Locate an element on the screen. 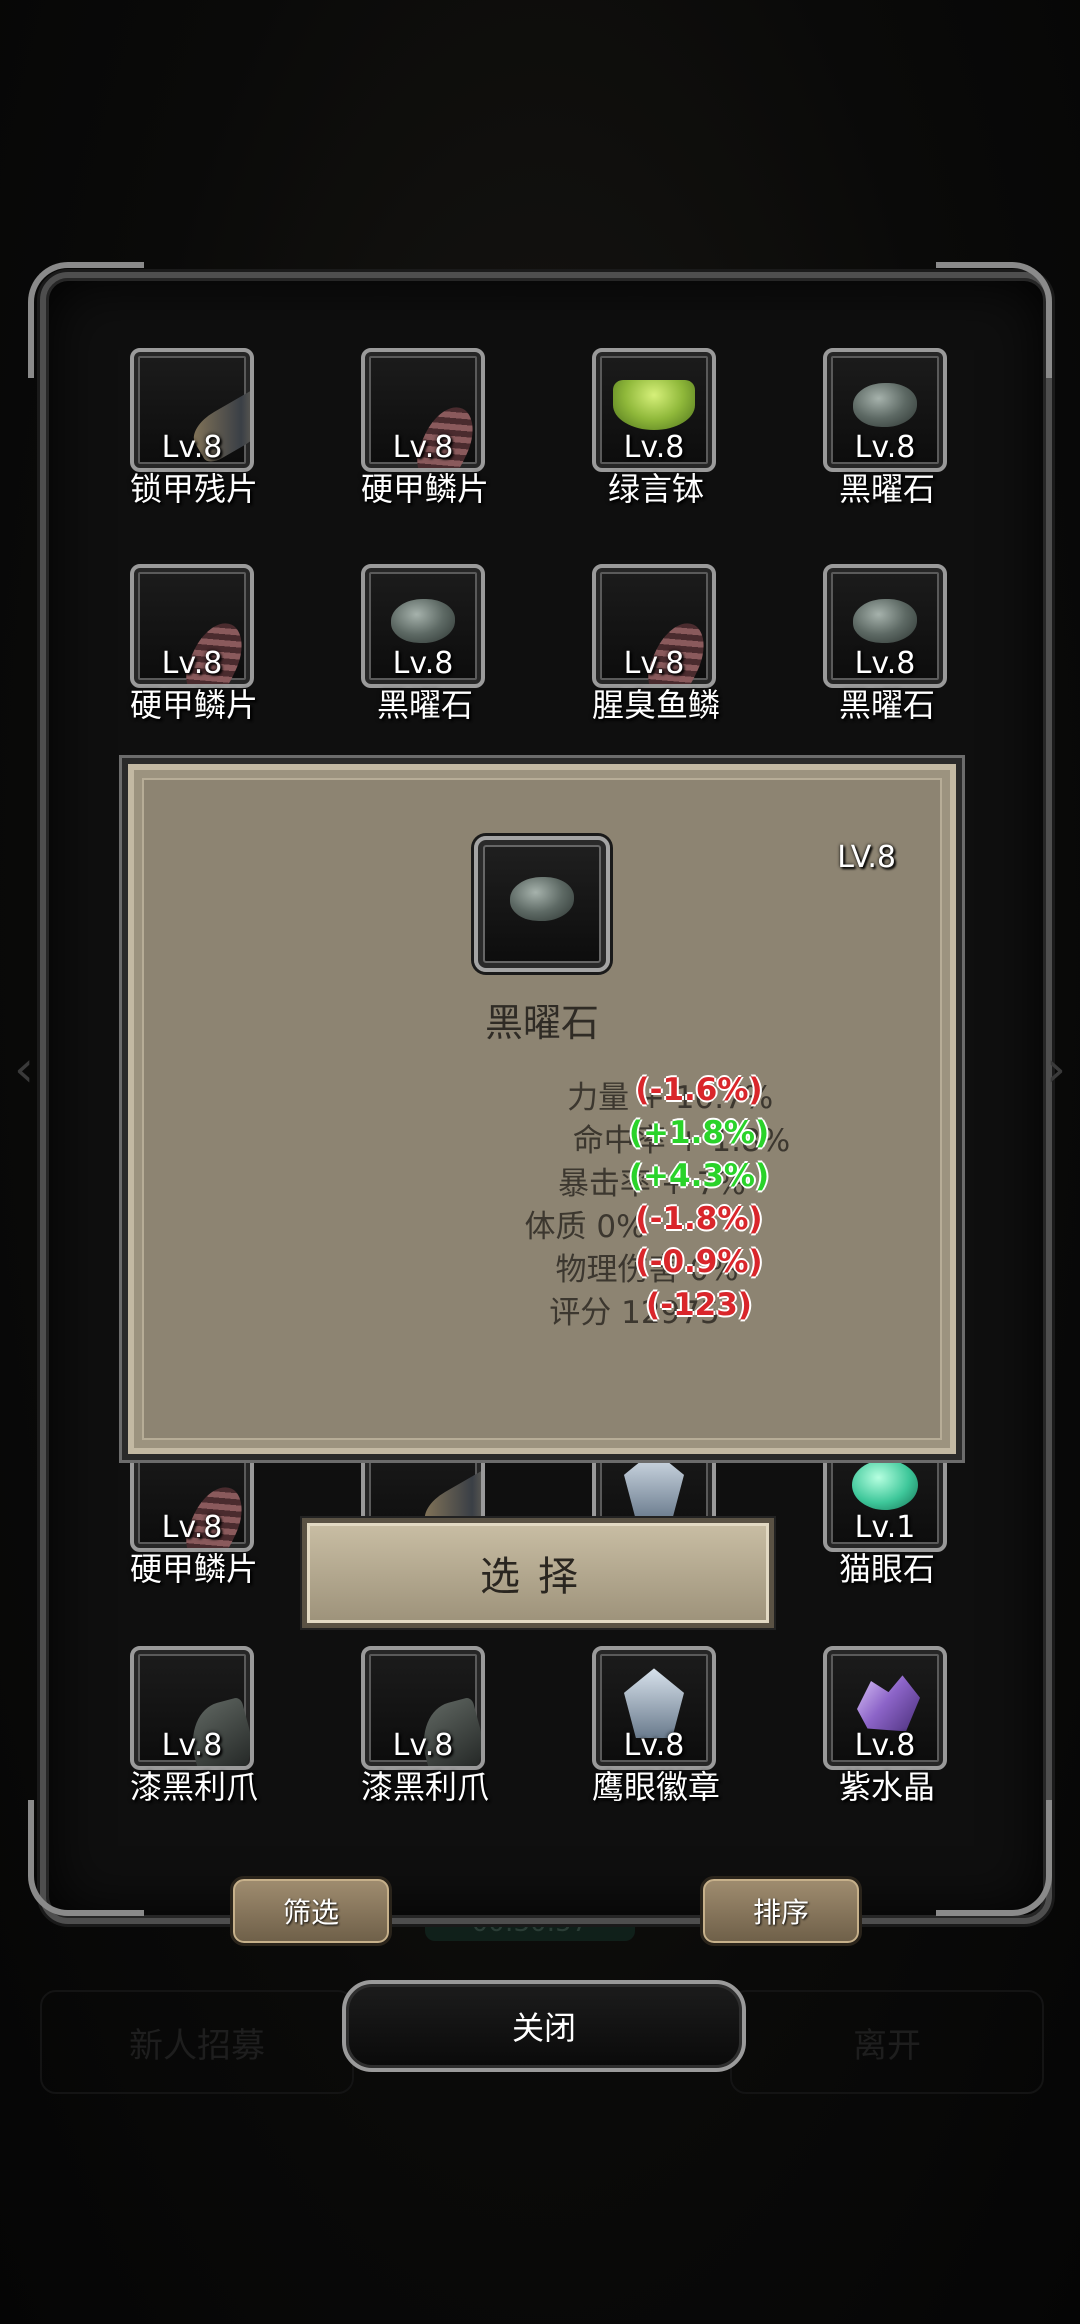  stat-row: 力量 + 10.7% (-1.6%) is located at coordinates (542, 1094).